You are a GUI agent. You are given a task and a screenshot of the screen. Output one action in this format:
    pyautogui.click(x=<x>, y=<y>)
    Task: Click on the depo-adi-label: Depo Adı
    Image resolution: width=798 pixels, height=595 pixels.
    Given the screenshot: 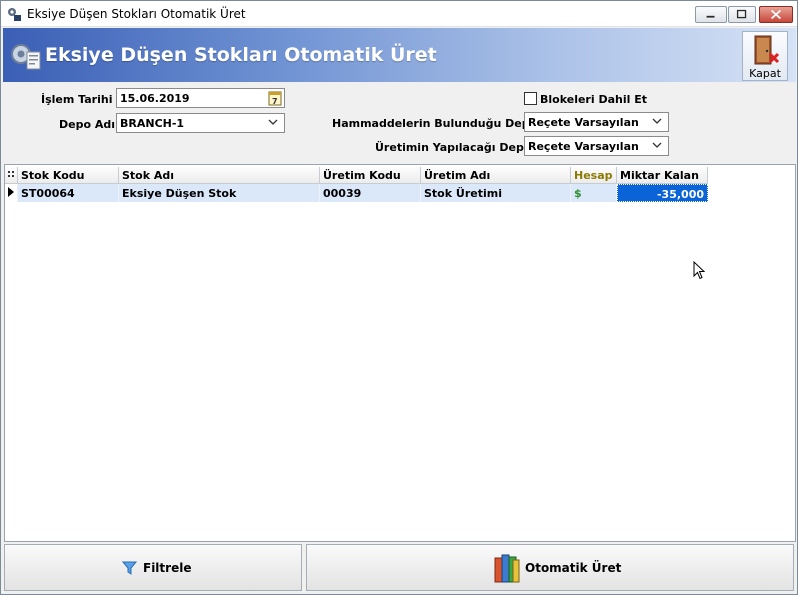 What is the action you would take?
    pyautogui.click(x=87, y=124)
    